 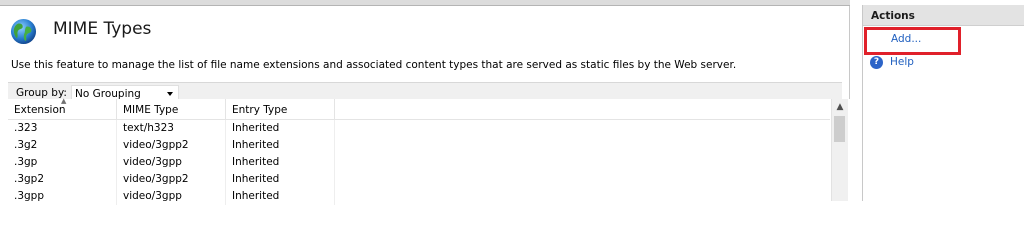 What do you see at coordinates (171, 109) in the screenshot?
I see `column-header-mime-type: MIME Type` at bounding box center [171, 109].